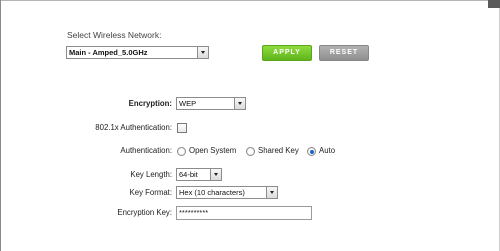  Describe the element at coordinates (287, 53) in the screenshot. I see `apply-button: APPLY` at that location.